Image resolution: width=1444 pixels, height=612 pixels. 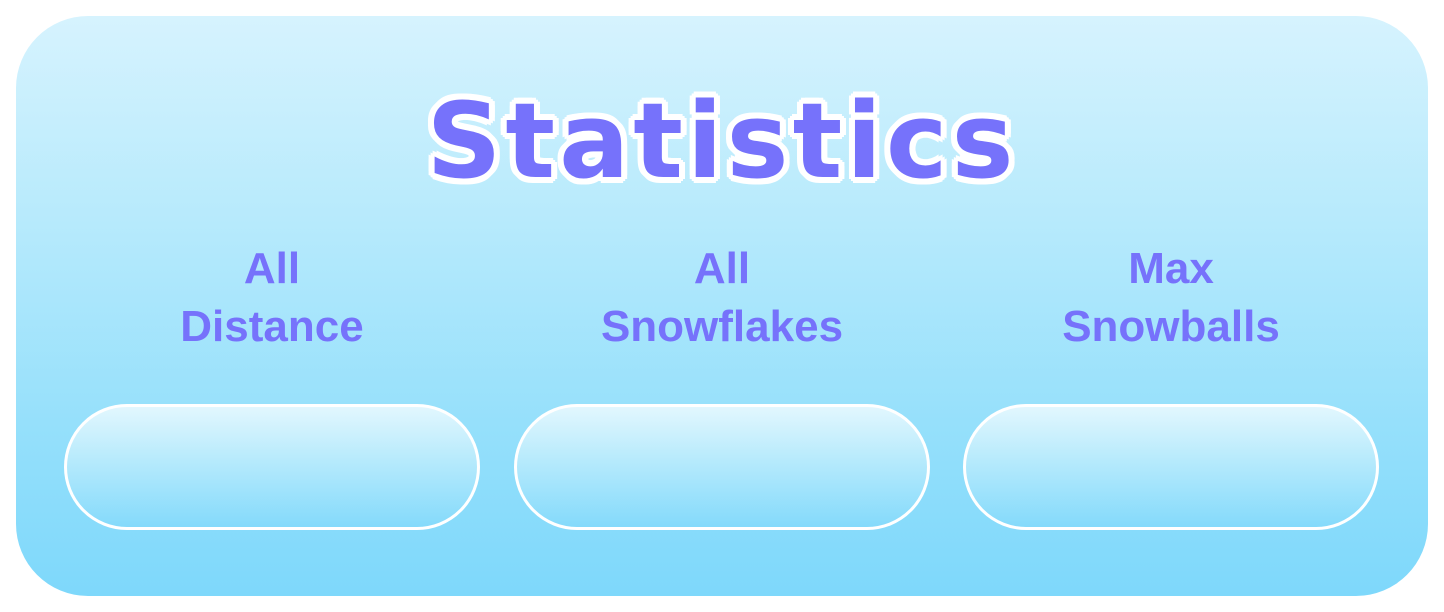 I want to click on stat-label-line1: Max, so click(x=1171, y=268).